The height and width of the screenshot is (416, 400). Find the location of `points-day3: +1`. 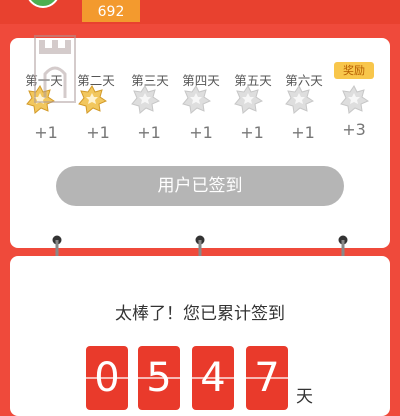

points-day3: +1 is located at coordinates (149, 132).